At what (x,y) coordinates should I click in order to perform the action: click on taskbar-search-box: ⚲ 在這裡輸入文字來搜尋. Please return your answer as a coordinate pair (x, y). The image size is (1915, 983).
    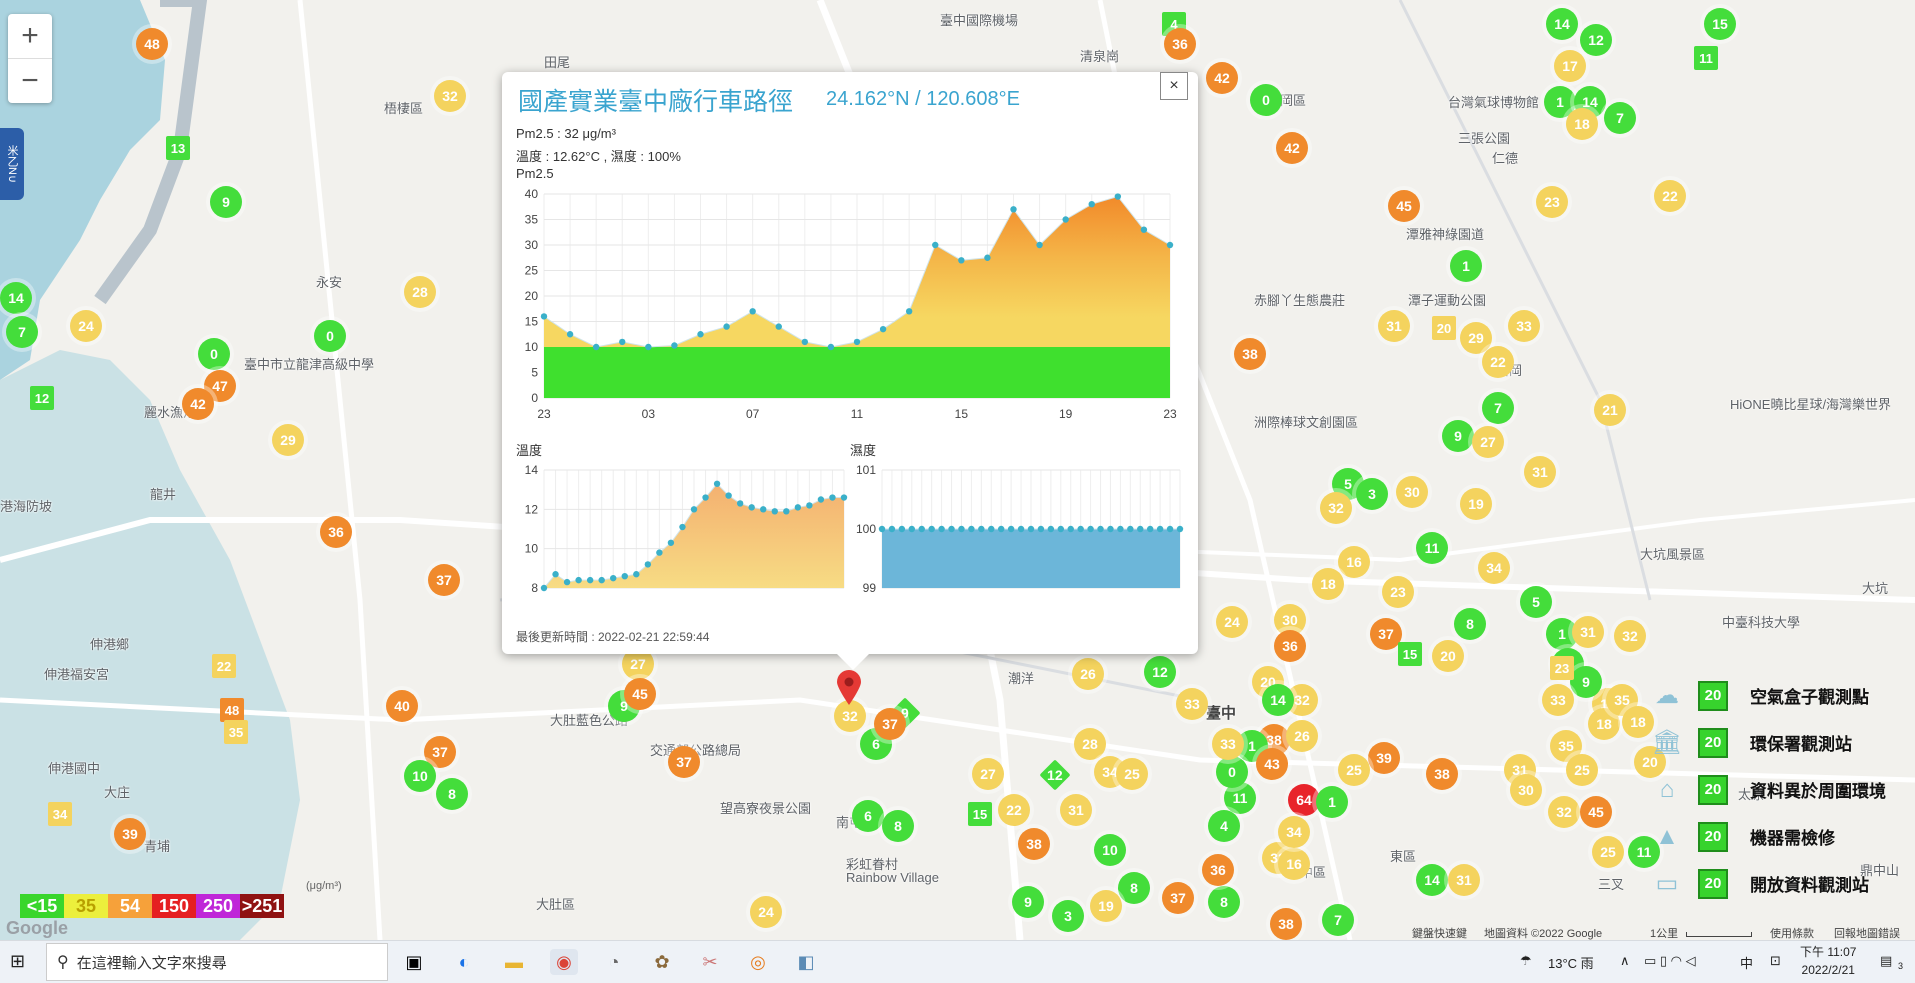
    Looking at the image, I should click on (217, 962).